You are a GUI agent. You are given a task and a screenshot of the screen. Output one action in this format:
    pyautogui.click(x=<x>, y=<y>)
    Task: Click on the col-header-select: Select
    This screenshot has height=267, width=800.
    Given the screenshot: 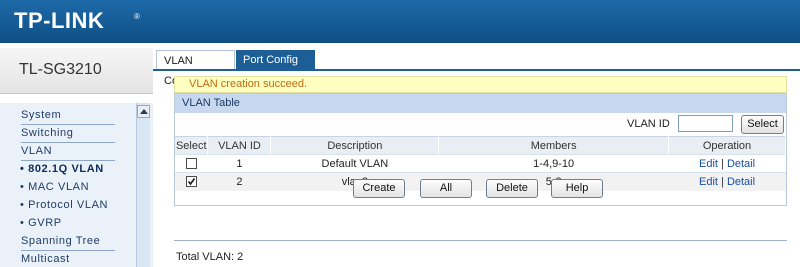 What is the action you would take?
    pyautogui.click(x=192, y=145)
    